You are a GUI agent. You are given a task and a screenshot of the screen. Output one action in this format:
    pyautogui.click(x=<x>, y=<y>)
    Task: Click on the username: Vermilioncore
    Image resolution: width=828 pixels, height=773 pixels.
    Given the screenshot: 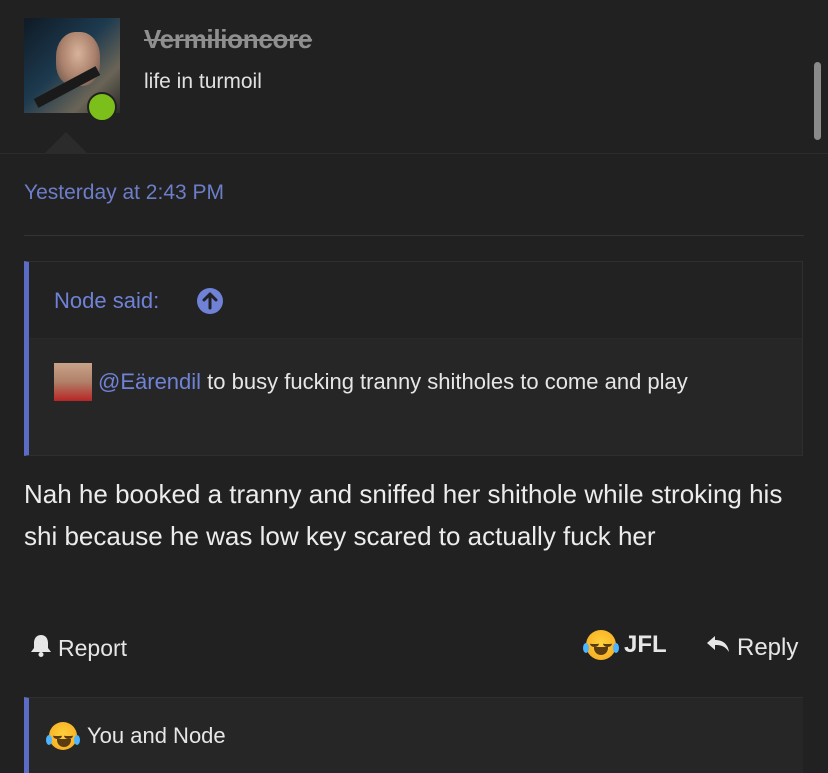 What is the action you would take?
    pyautogui.click(x=228, y=39)
    